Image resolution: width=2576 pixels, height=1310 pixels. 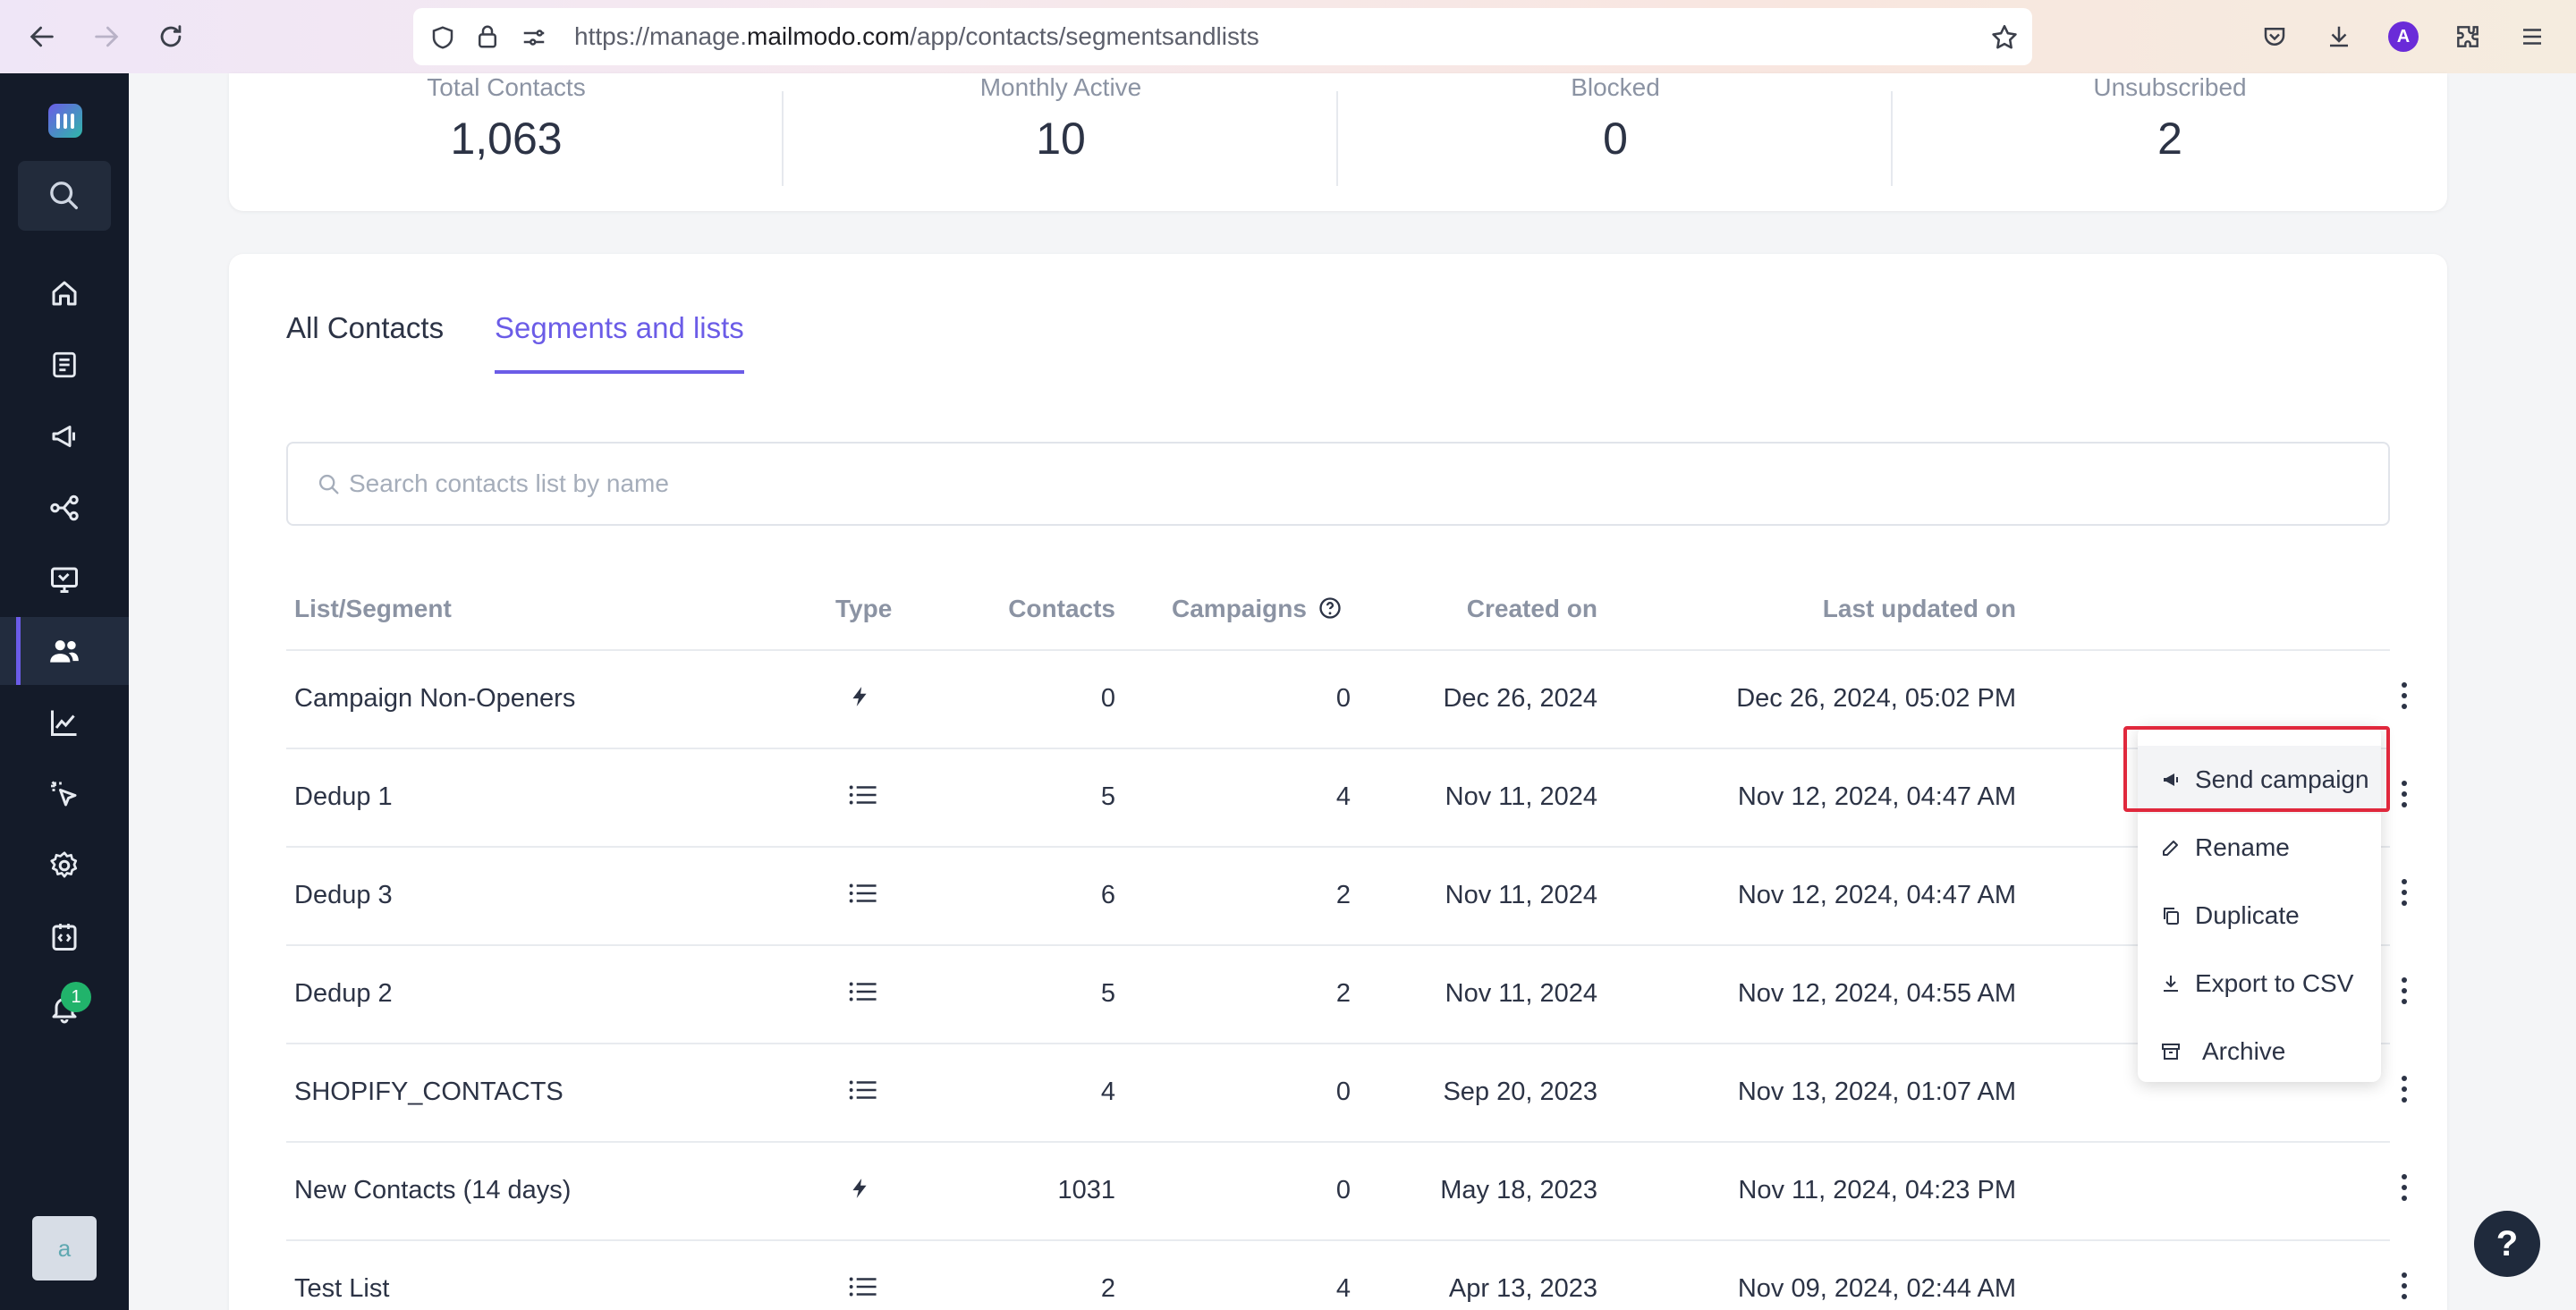 What do you see at coordinates (2507, 1244) in the screenshot?
I see `help-button: ?` at bounding box center [2507, 1244].